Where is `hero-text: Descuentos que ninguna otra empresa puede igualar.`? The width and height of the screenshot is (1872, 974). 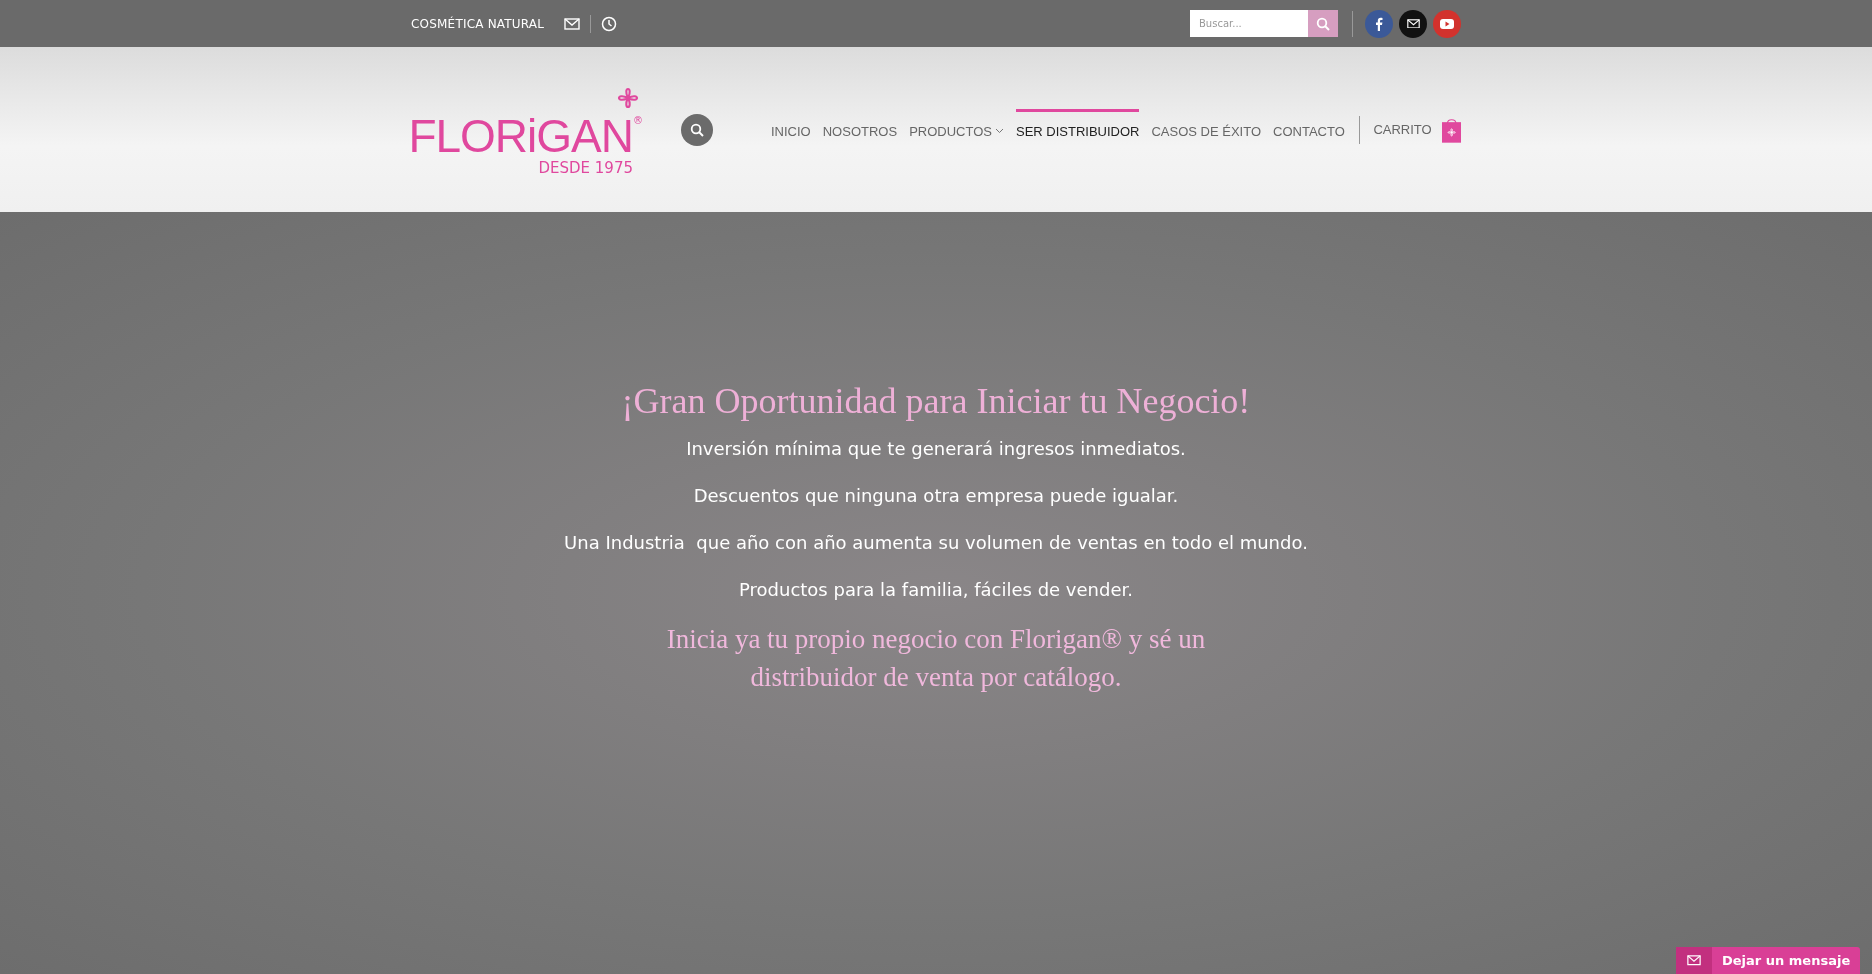
hero-text: Descuentos que ninguna otra empresa puede igualar. is located at coordinates (936, 495).